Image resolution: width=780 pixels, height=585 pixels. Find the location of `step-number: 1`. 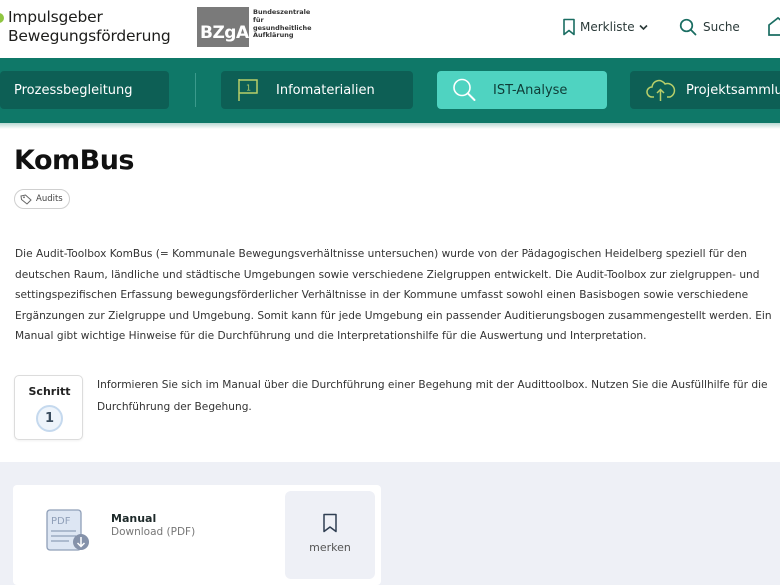

step-number: 1 is located at coordinates (49, 418).